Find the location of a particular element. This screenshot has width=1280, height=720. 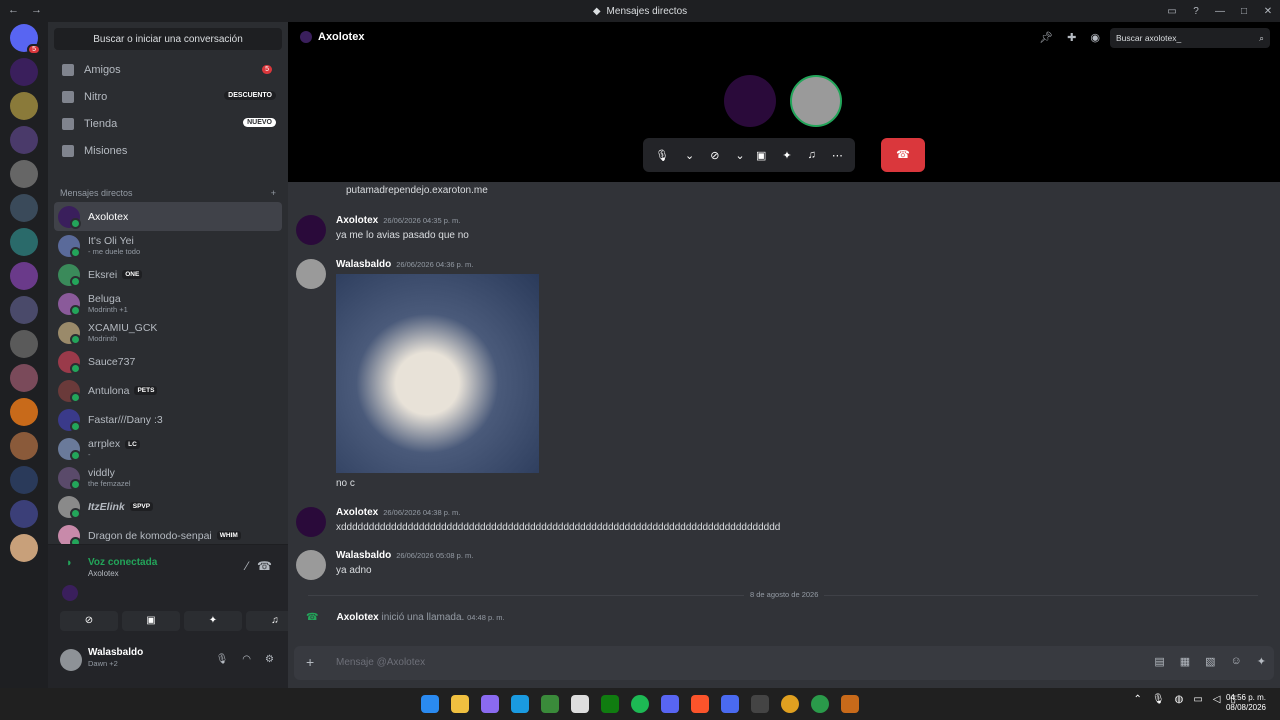

create-dm-button: + is located at coordinates (273, 193).